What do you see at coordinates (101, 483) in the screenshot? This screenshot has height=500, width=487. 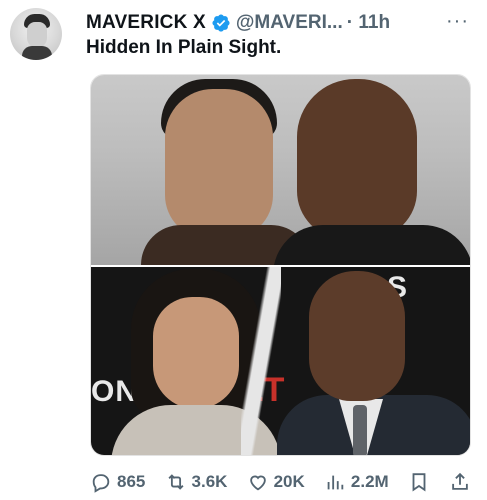 I see `reply-icon` at bounding box center [101, 483].